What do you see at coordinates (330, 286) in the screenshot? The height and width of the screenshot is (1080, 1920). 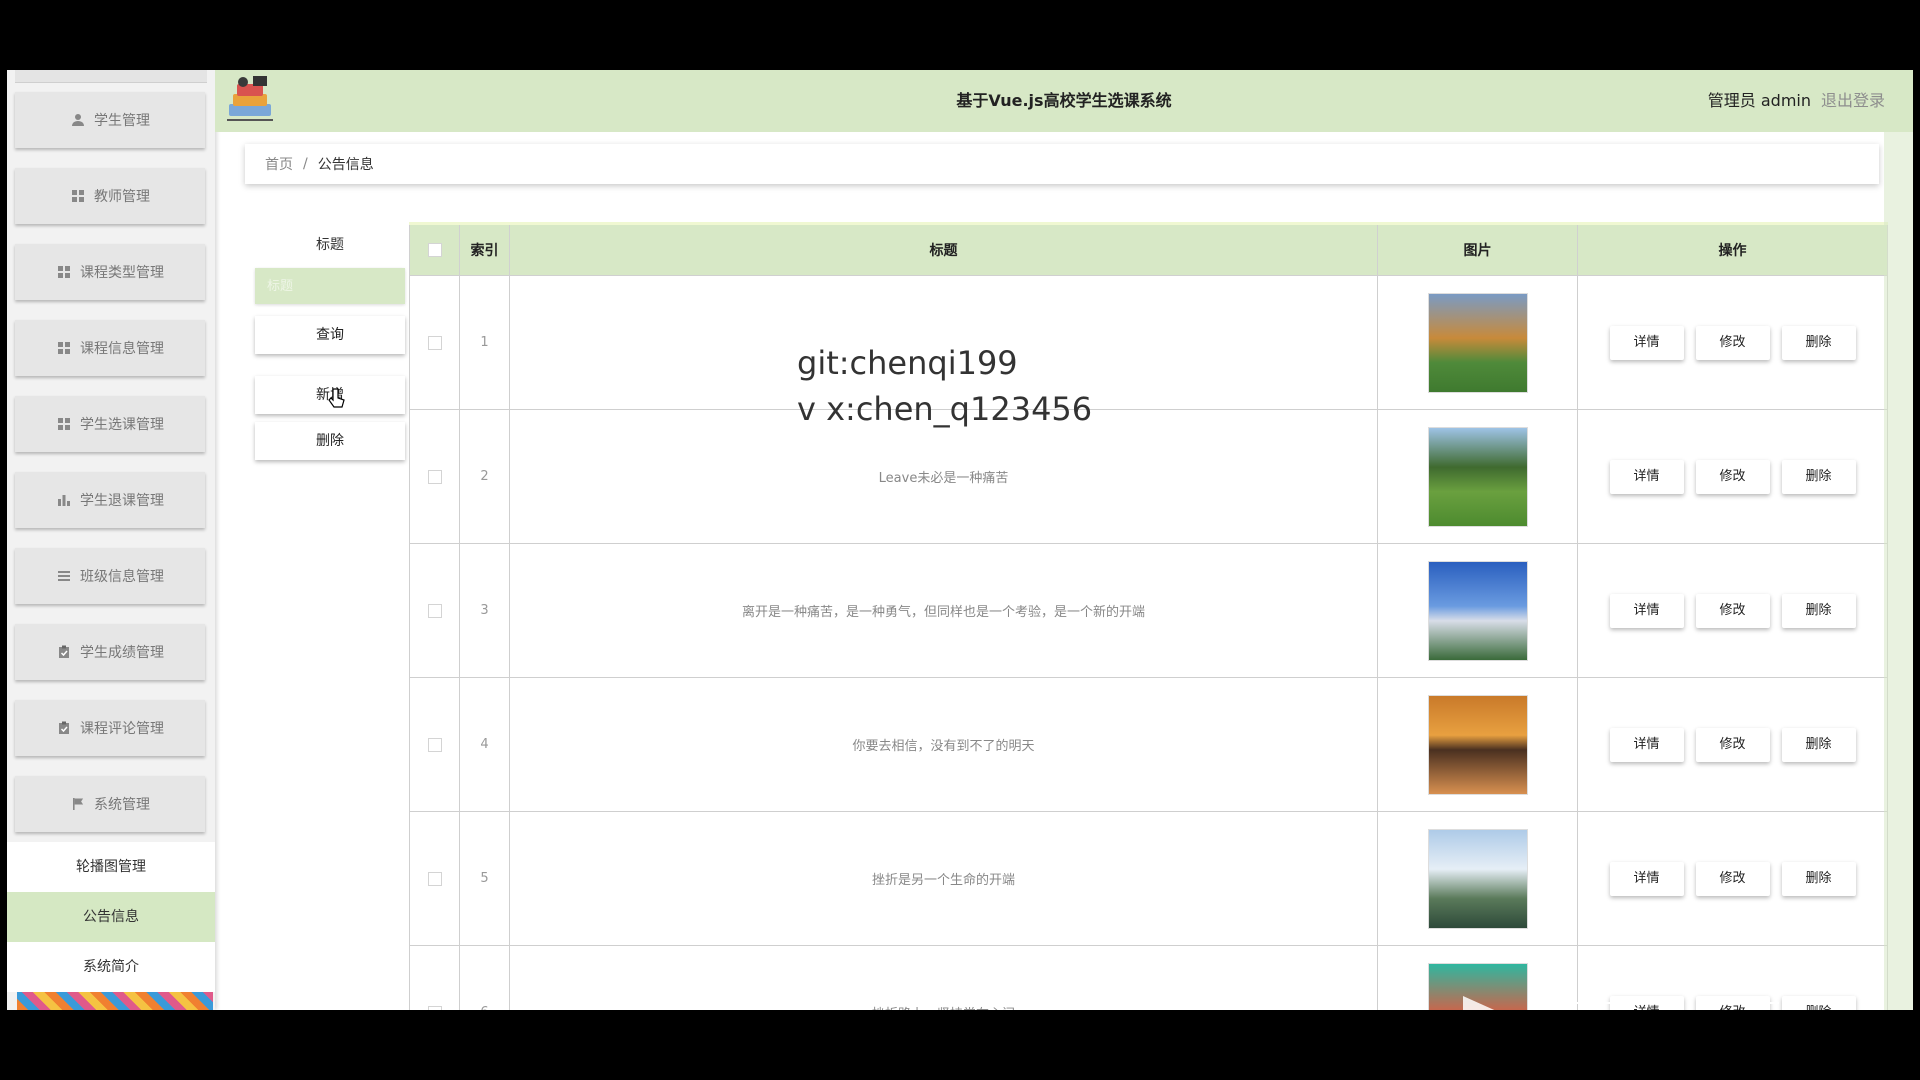 I see `title-search-input` at bounding box center [330, 286].